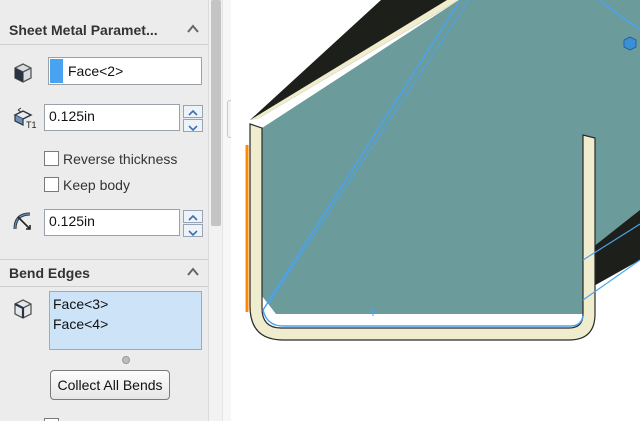  I want to click on face-value: Face<2>, so click(96, 71).